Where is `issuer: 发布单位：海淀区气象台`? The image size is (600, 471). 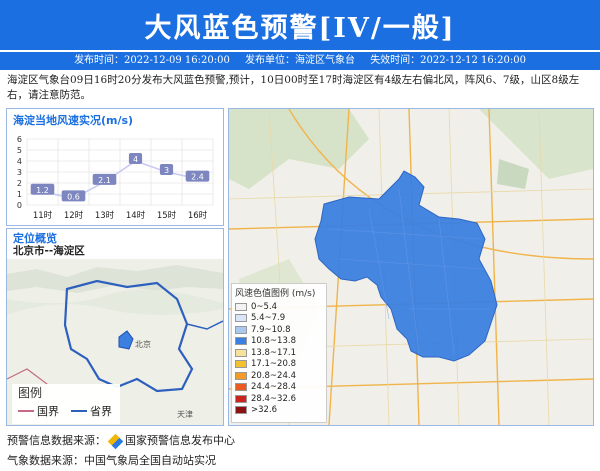
issuer: 发布单位：海淀区气象台 is located at coordinates (300, 60).